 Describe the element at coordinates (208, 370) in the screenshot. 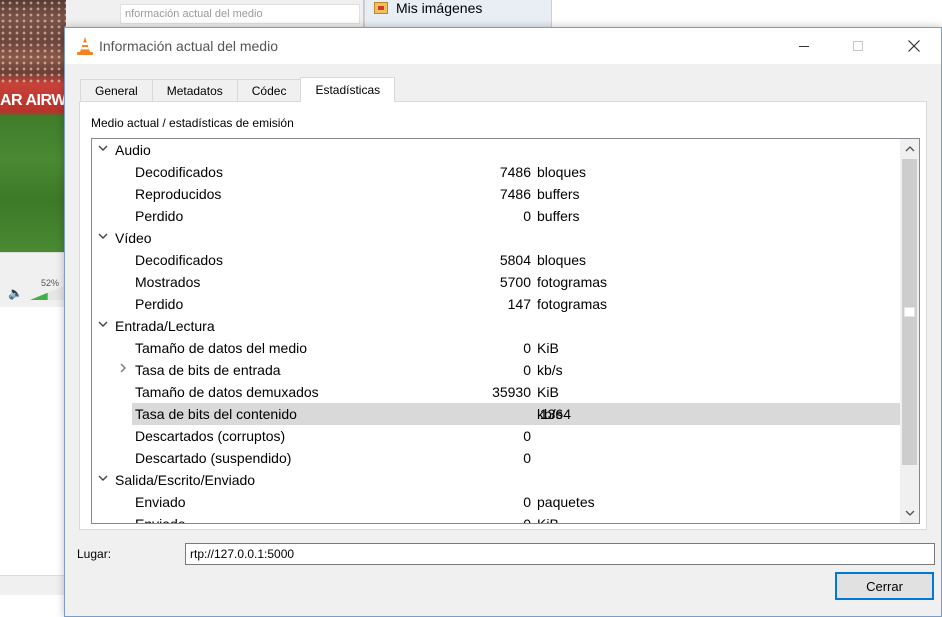

I see `tree-row-label: Tasa de bits de entrada` at that location.